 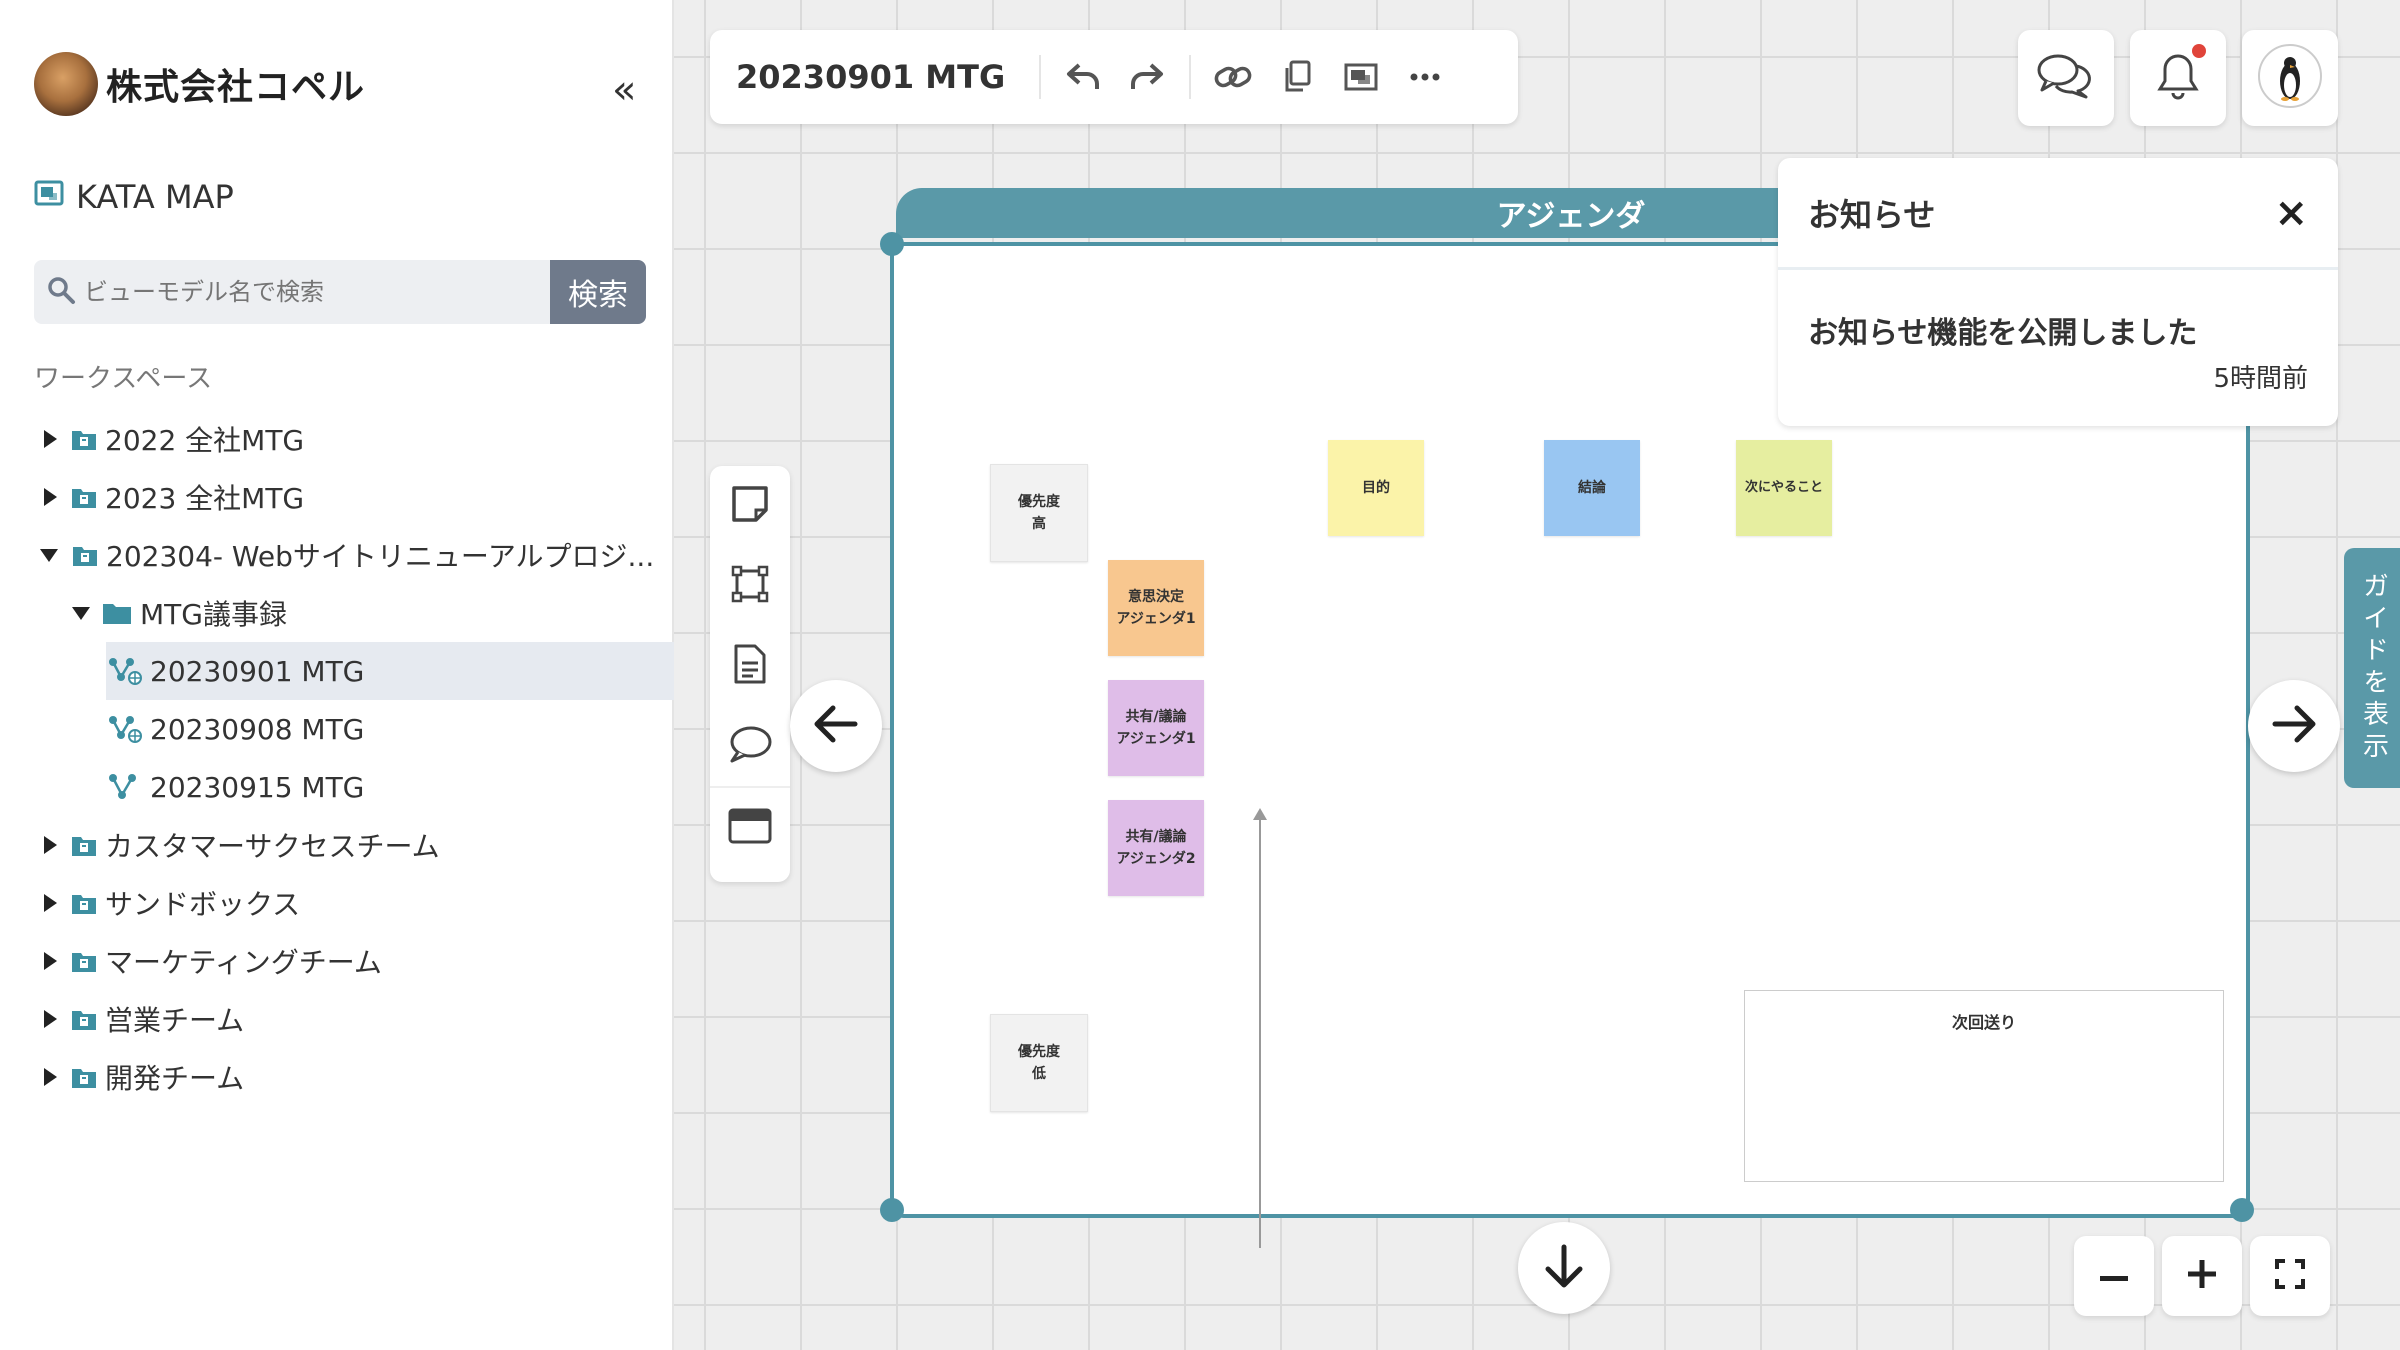 I want to click on notification-panel: お知らせ × お知らせ機能を公開しました 5時間前, so click(x=2058, y=292).